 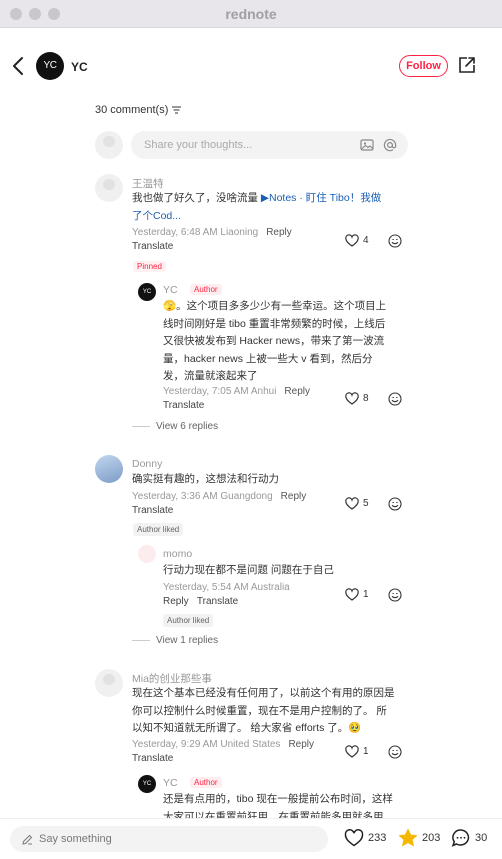 I want to click on view-replies-label: View 6 replies, so click(x=187, y=426).